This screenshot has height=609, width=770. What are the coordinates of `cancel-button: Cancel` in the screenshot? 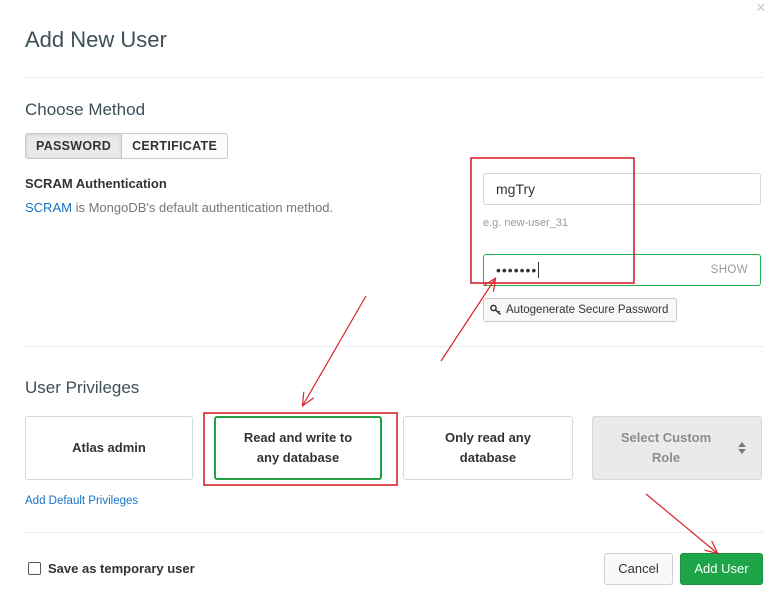 It's located at (638, 569).